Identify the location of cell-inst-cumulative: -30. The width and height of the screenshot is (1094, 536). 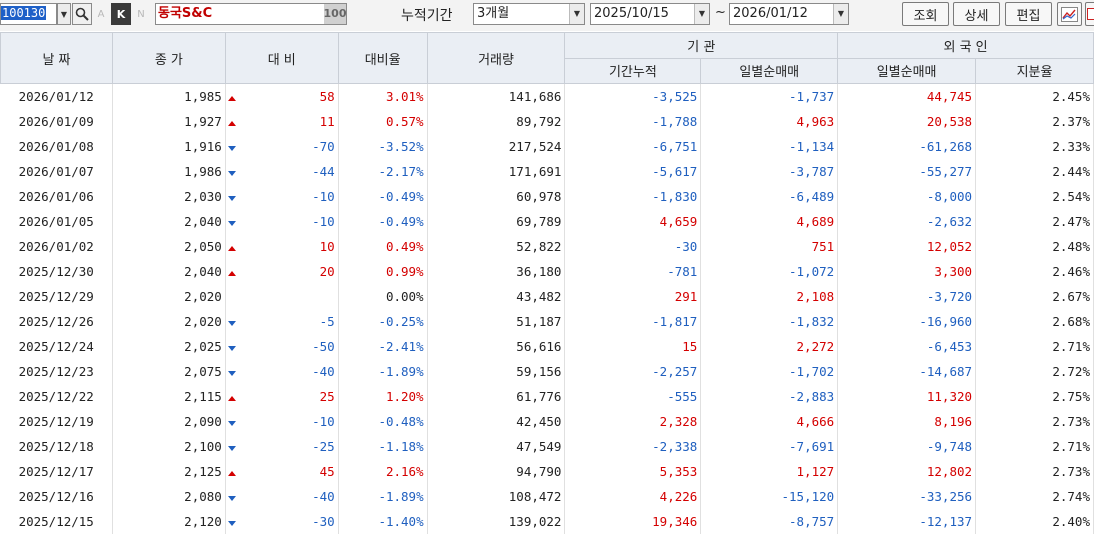
(633, 246).